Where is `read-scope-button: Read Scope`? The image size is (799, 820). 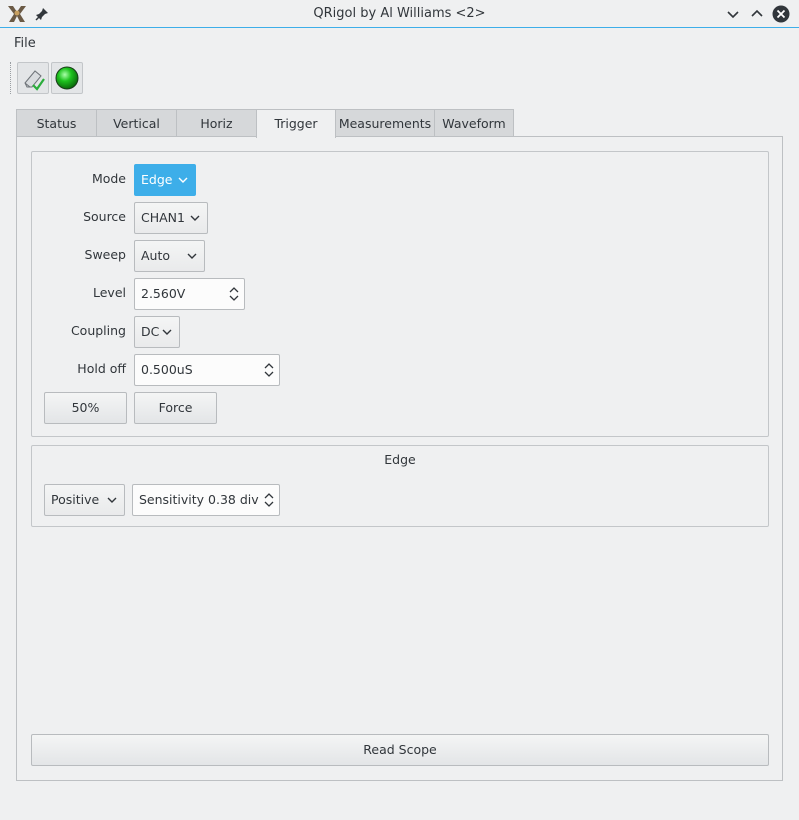 read-scope-button: Read Scope is located at coordinates (400, 750).